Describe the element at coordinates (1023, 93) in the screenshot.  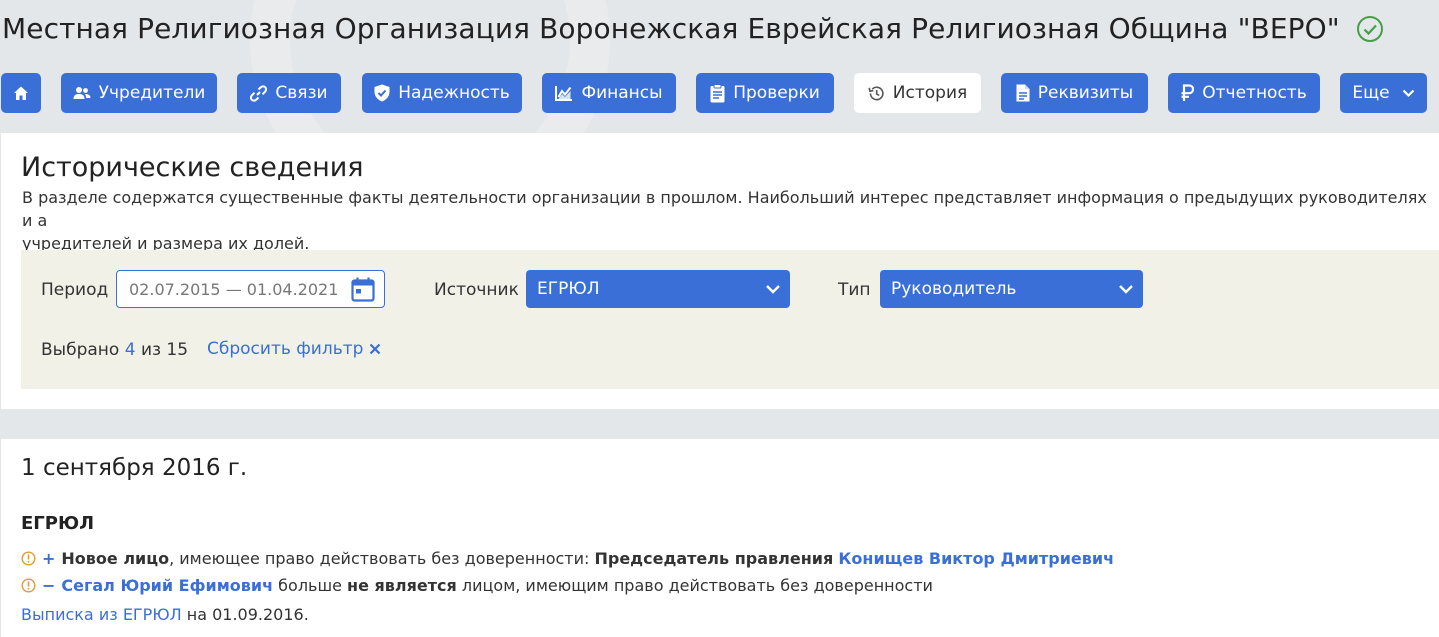
I see `document-icon` at that location.